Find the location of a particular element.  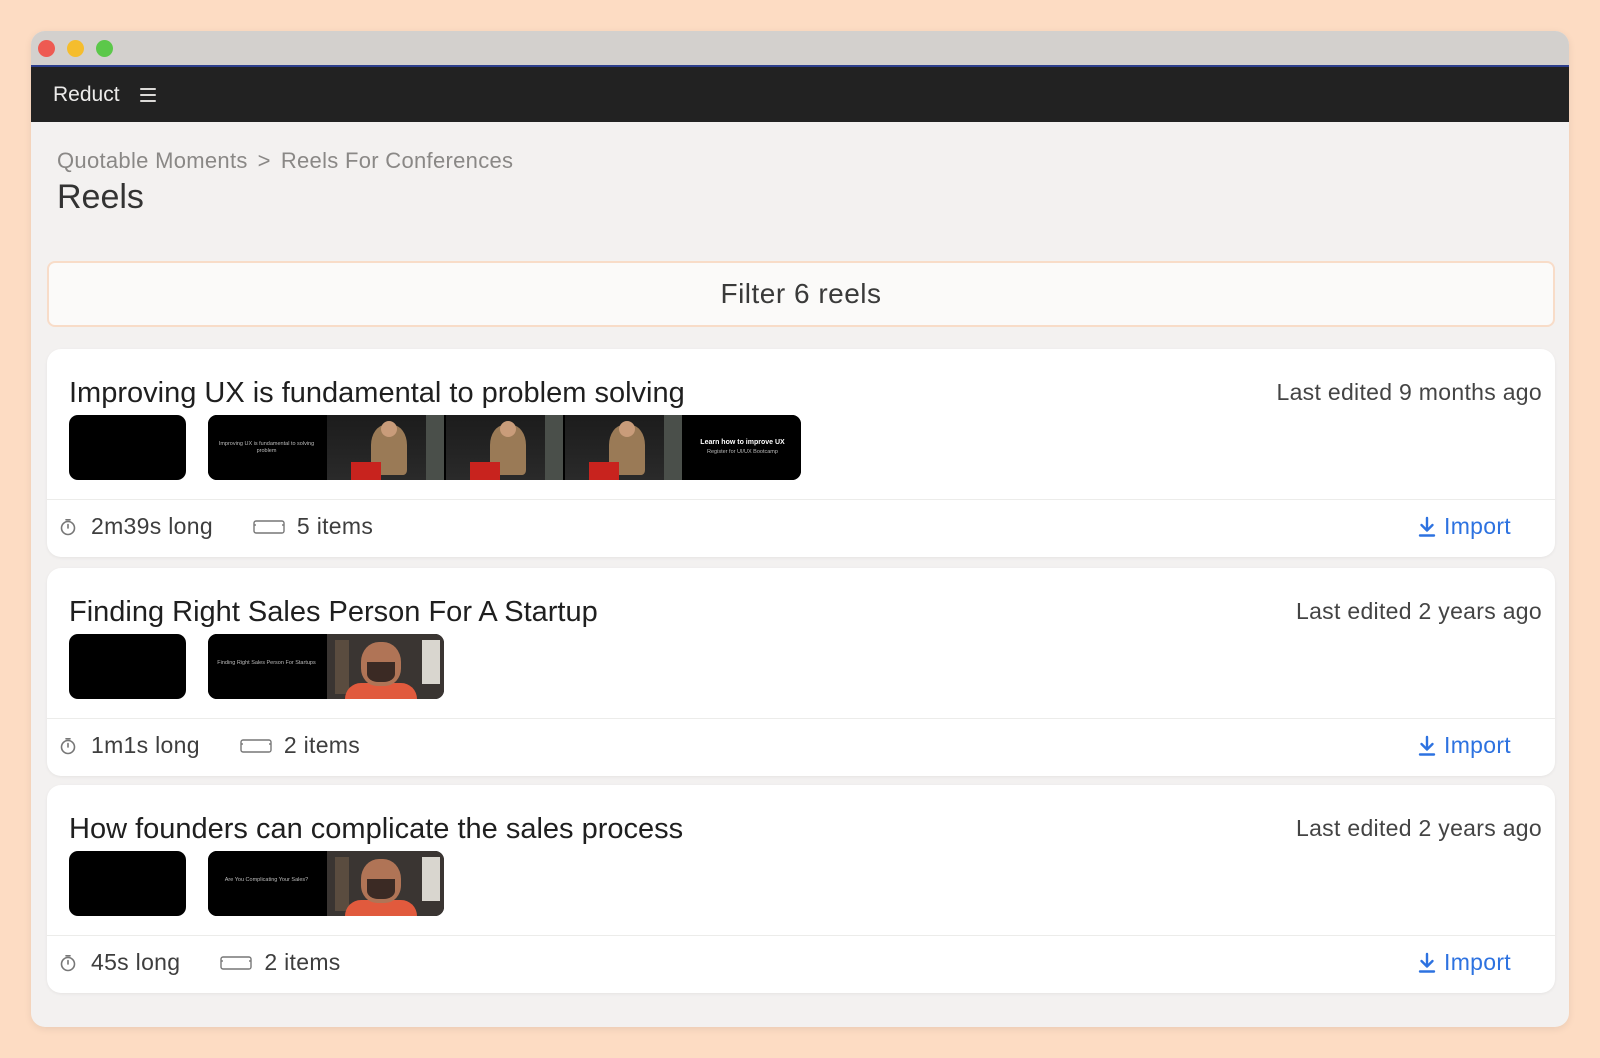

hamburger-menu-icon is located at coordinates (147, 94).